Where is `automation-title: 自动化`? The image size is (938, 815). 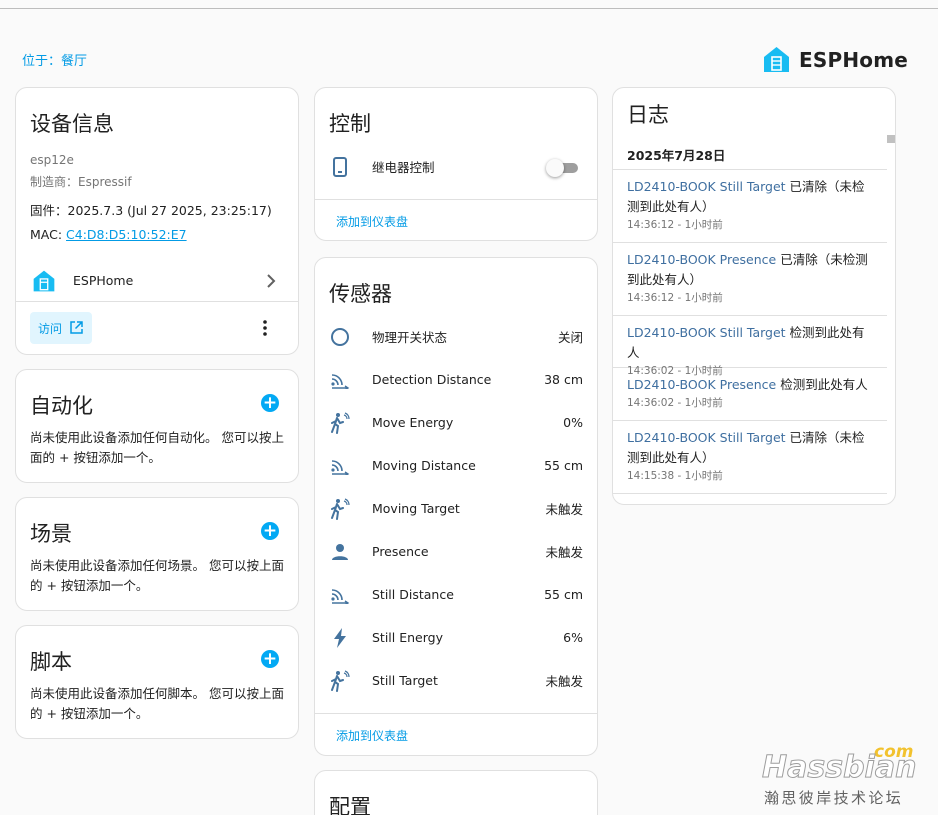
automation-title: 自动化 is located at coordinates (61, 406).